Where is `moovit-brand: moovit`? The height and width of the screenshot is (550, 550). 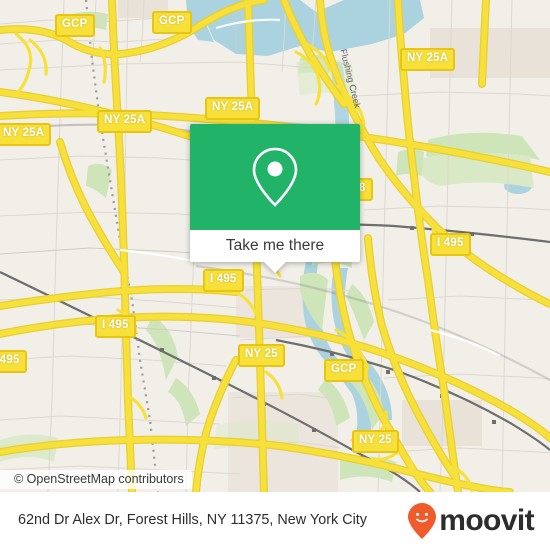
moovit-brand: moovit is located at coordinates (478, 521).